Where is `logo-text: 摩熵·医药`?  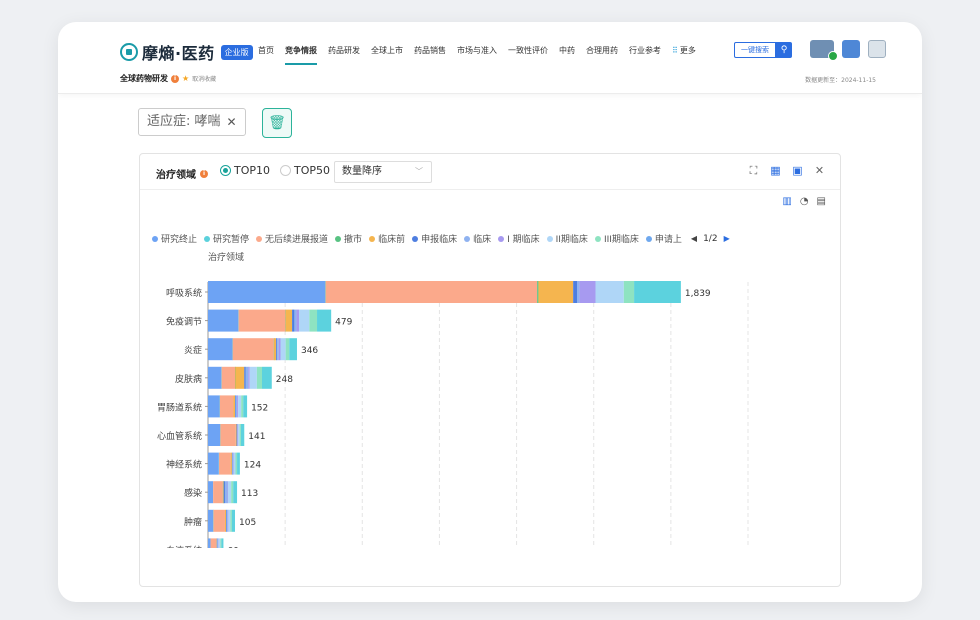 logo-text: 摩熵·医药 is located at coordinates (178, 53).